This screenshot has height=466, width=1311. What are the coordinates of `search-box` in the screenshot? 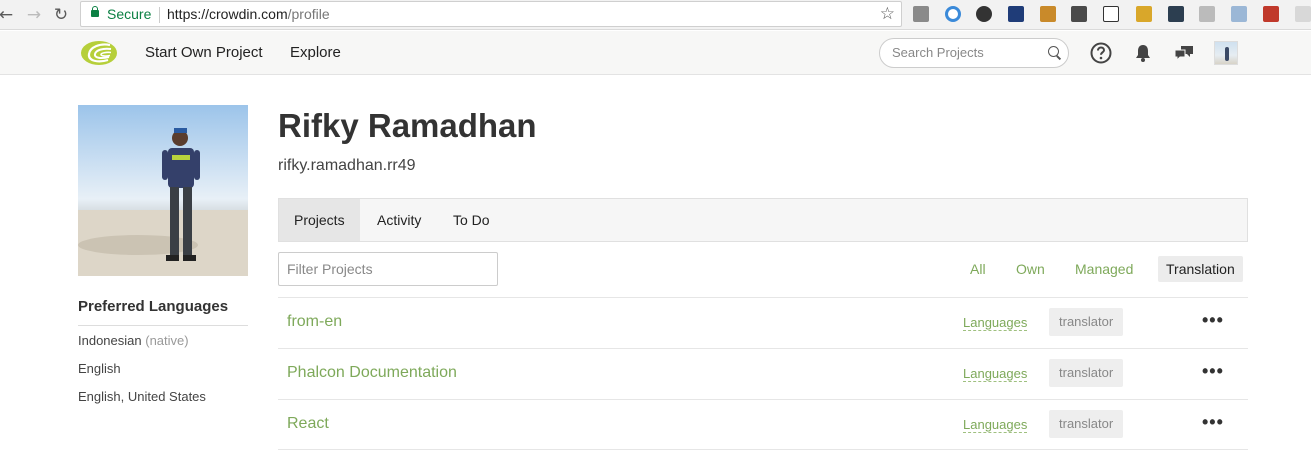 It's located at (974, 53).